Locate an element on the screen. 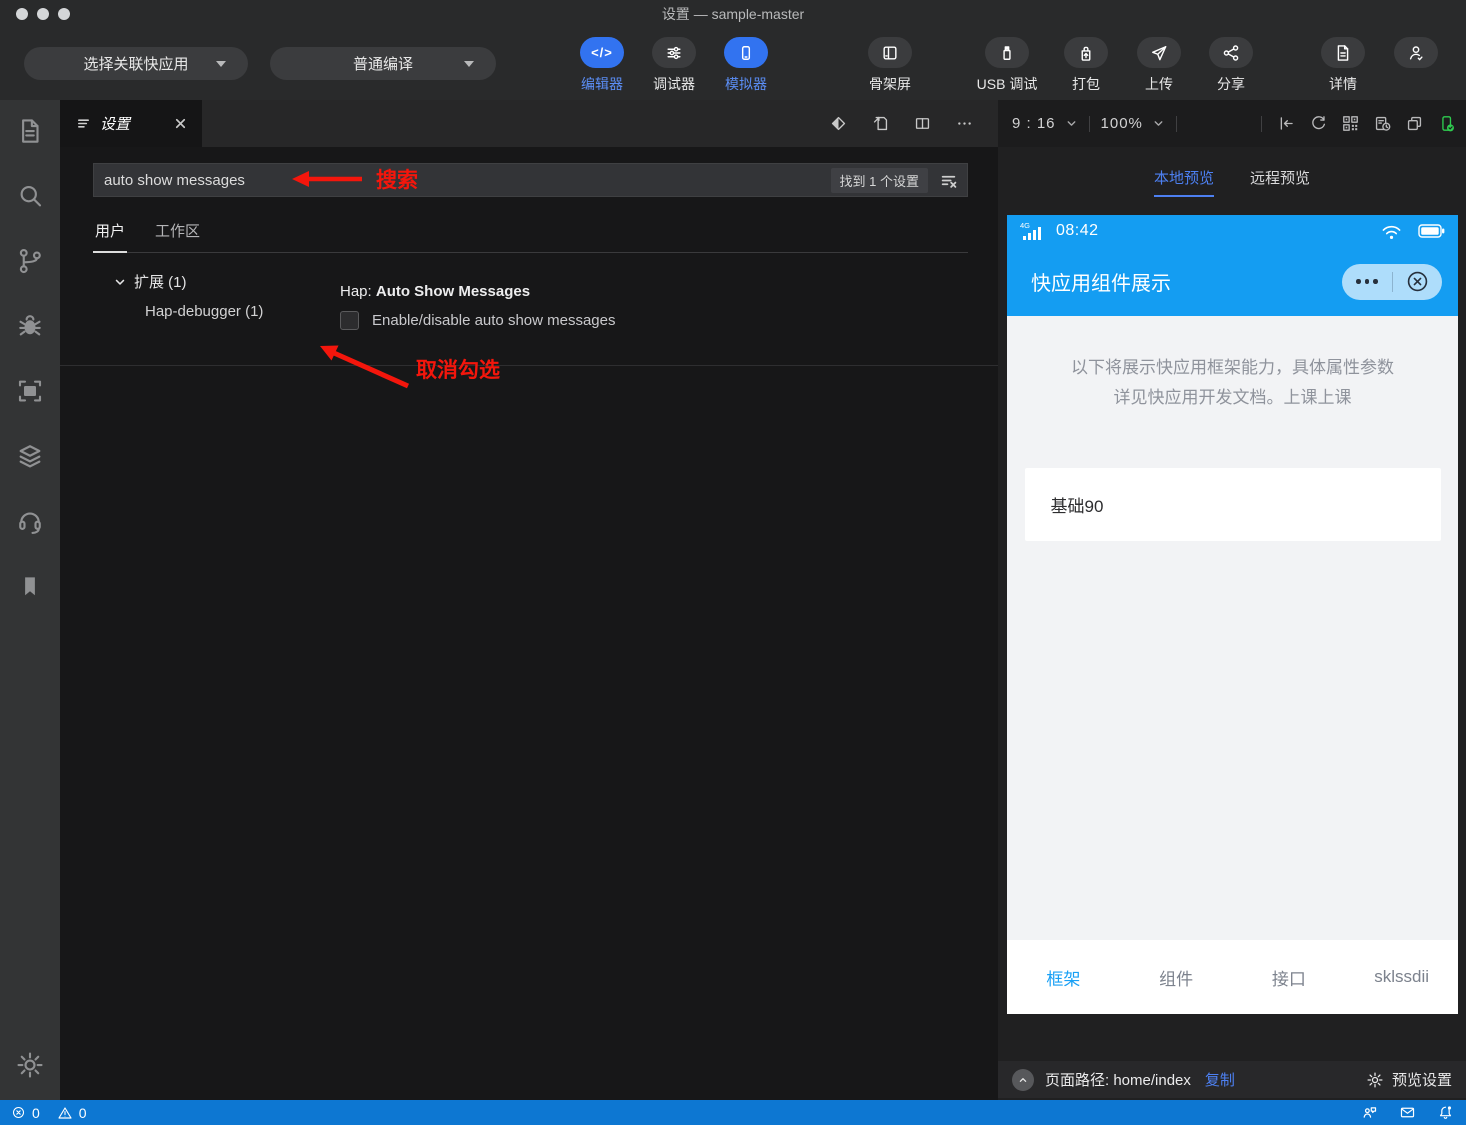 This screenshot has width=1466, height=1125. window-title: 设置 — sample-master is located at coordinates (733, 14).